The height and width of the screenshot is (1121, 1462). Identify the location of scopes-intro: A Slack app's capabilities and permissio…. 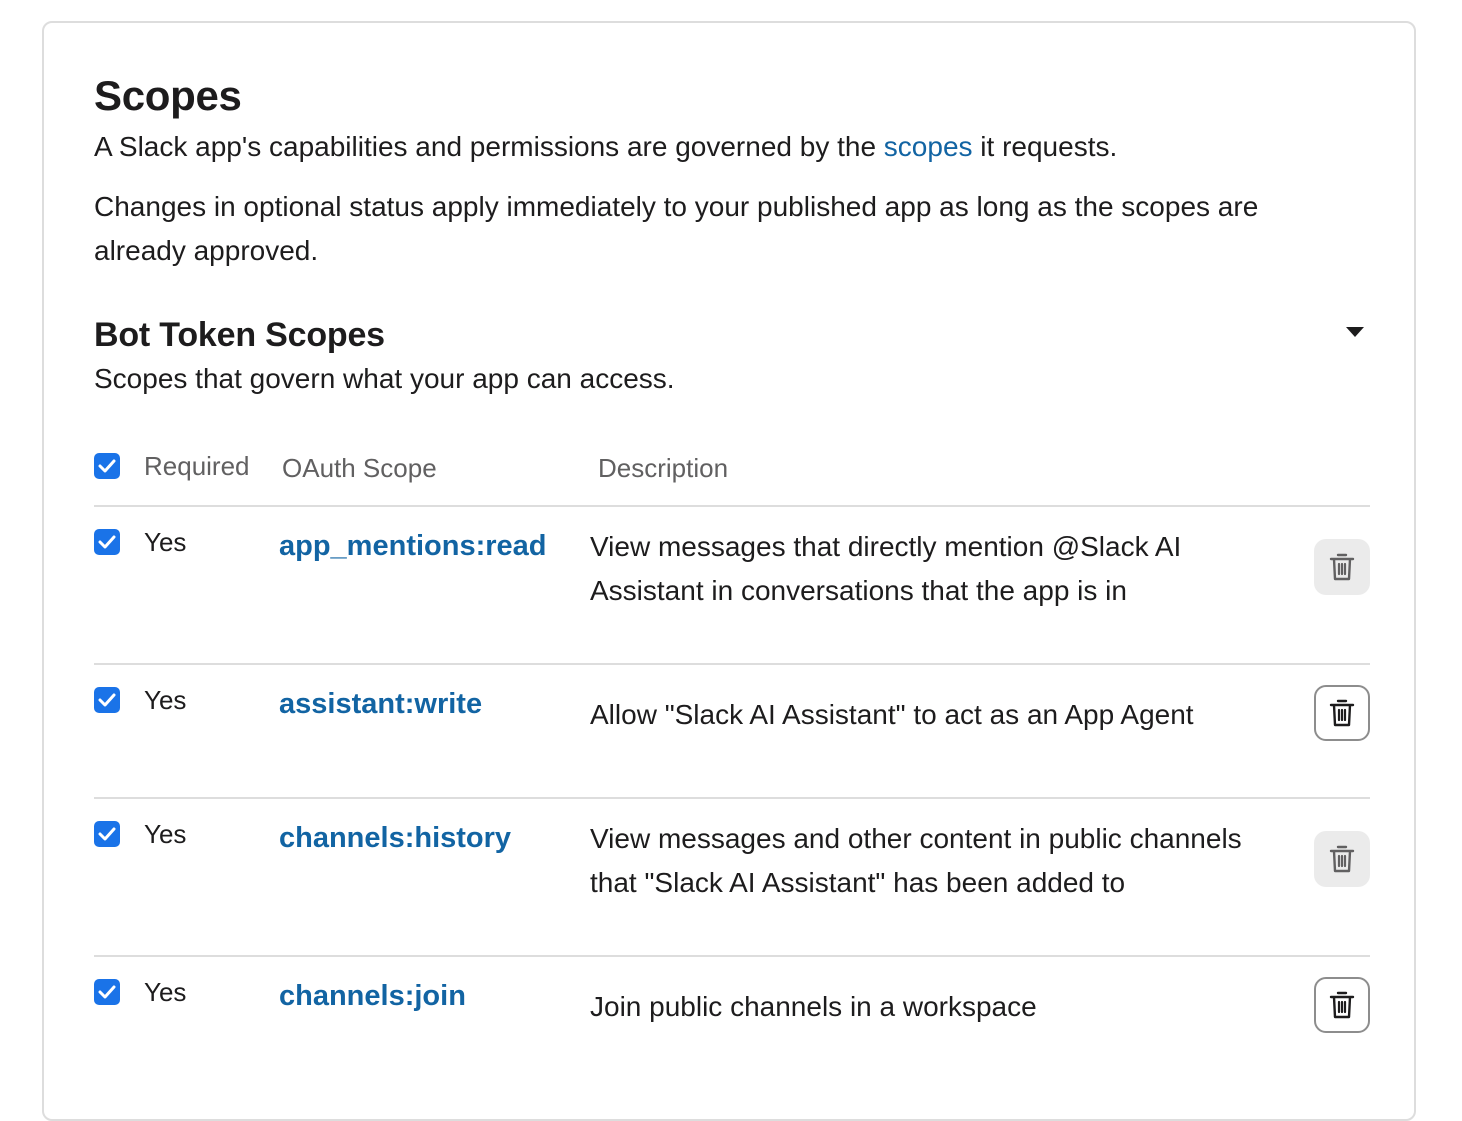
(732, 147).